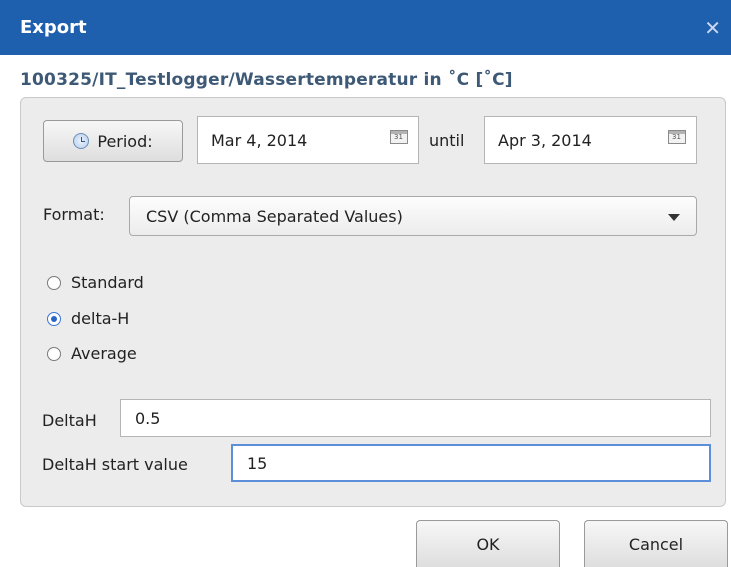 Image resolution: width=731 pixels, height=567 pixels. What do you see at coordinates (81, 141) in the screenshot?
I see `clock-icon` at bounding box center [81, 141].